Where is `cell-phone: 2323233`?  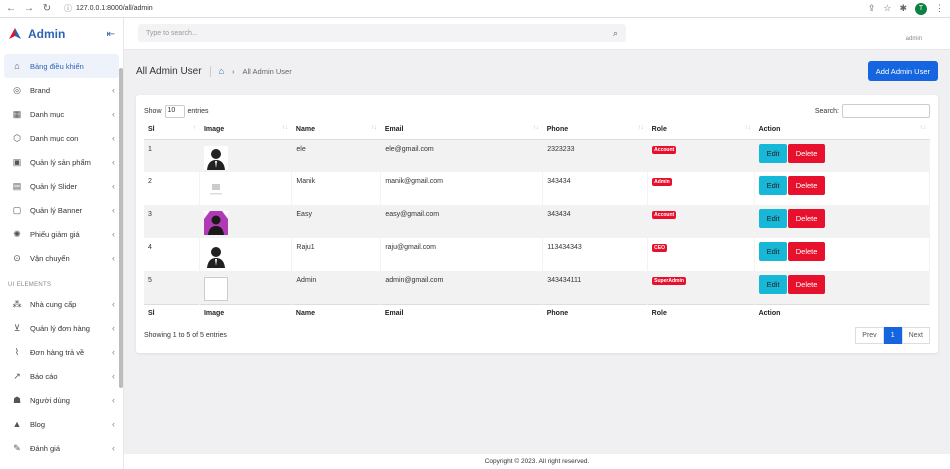
cell-phone: 2323233 is located at coordinates (595, 155).